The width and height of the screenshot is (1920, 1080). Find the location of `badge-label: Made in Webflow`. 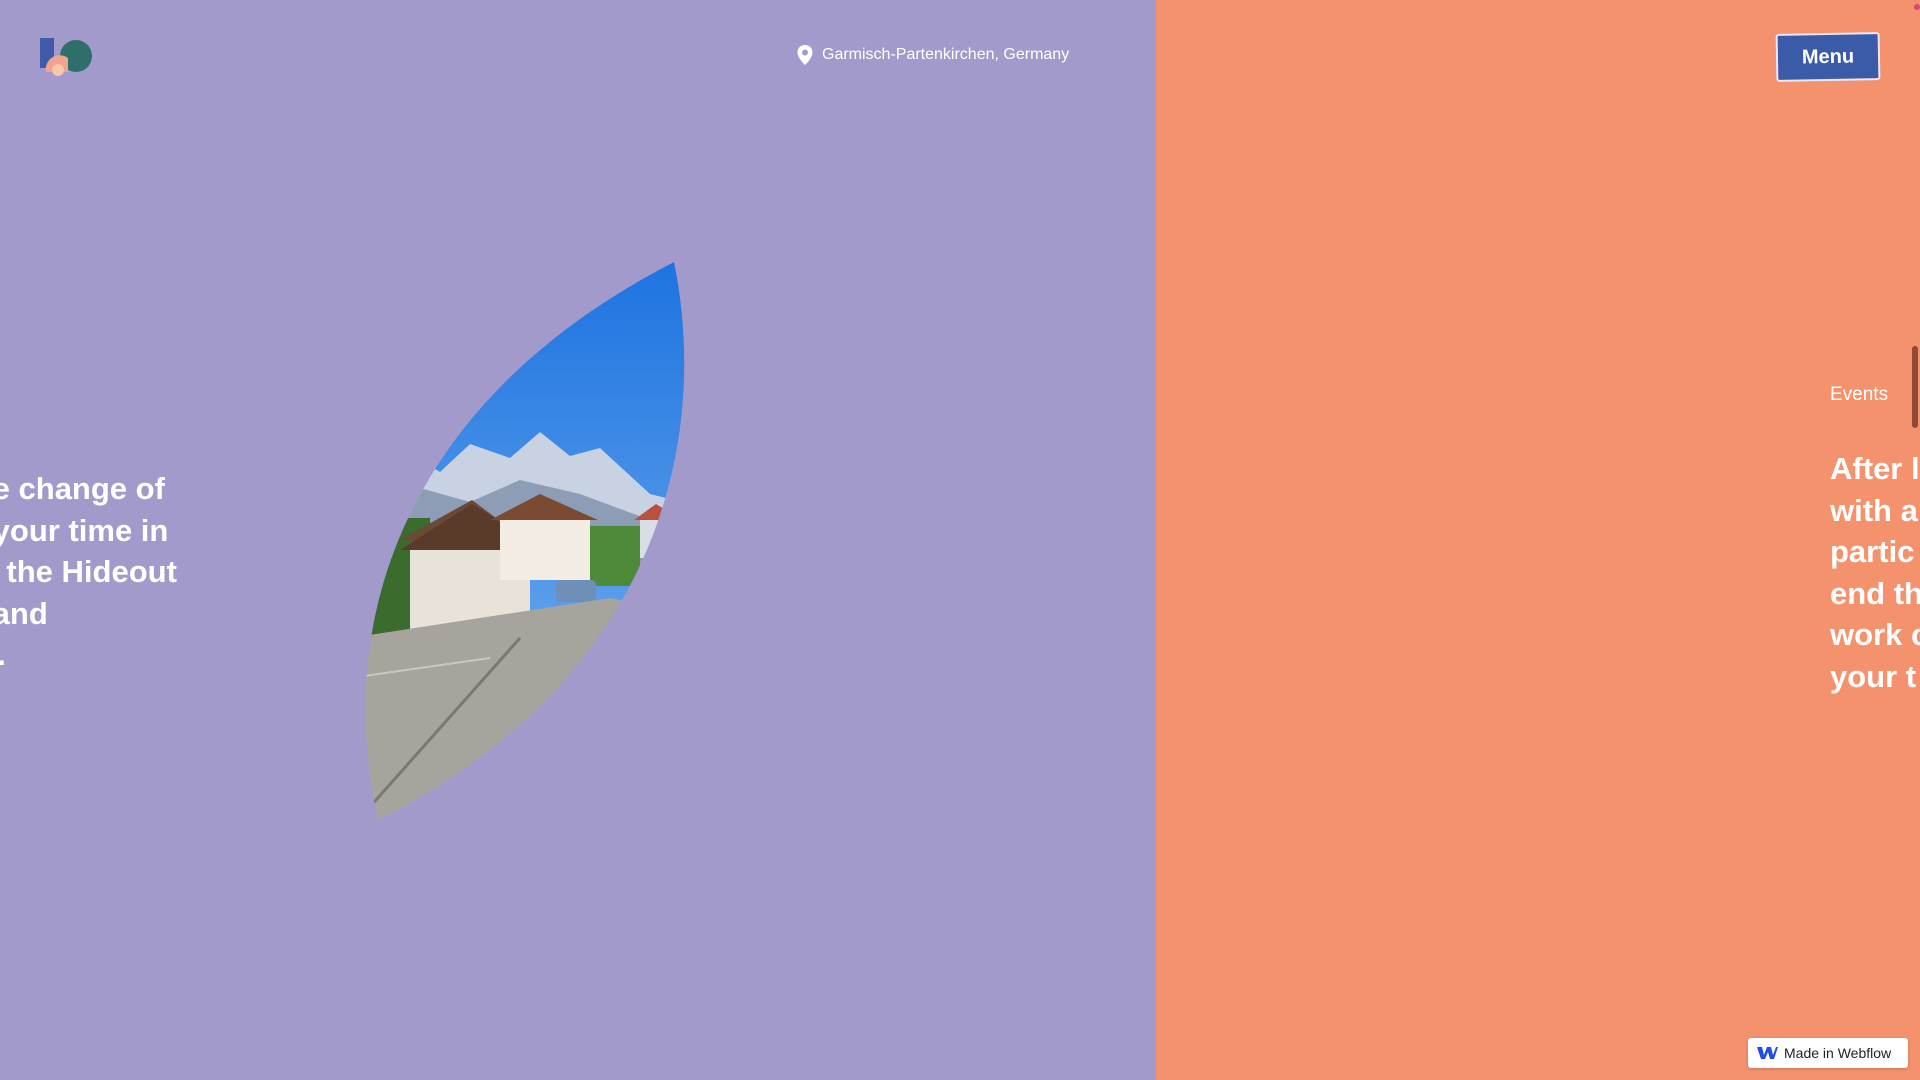

badge-label: Made in Webflow is located at coordinates (1838, 1053).